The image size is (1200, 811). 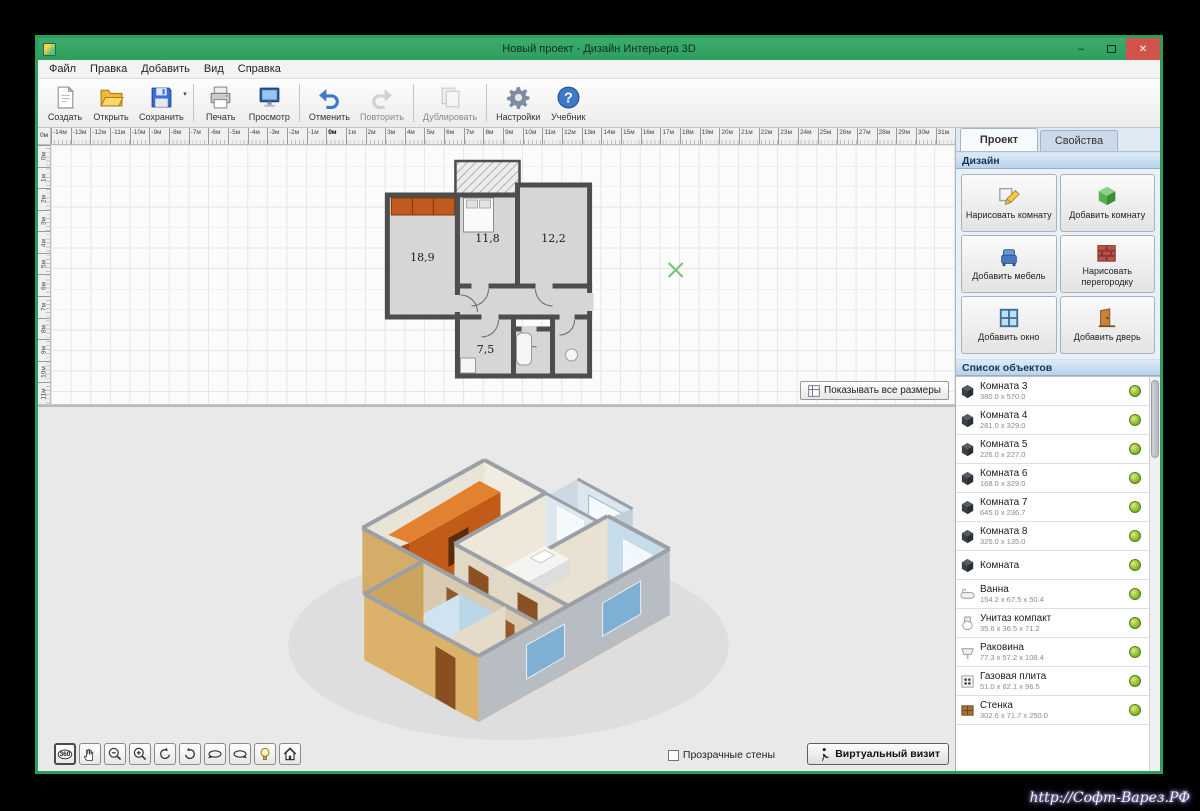 What do you see at coordinates (1009, 264) in the screenshot?
I see `design-button: Добавить мебель` at bounding box center [1009, 264].